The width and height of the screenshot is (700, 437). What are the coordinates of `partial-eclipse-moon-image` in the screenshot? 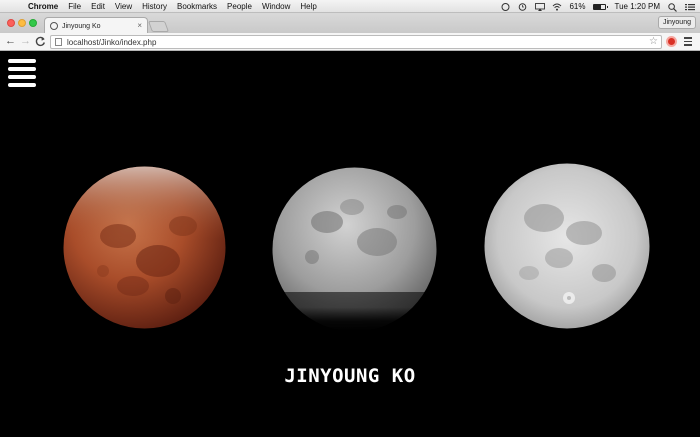 It's located at (354, 249).